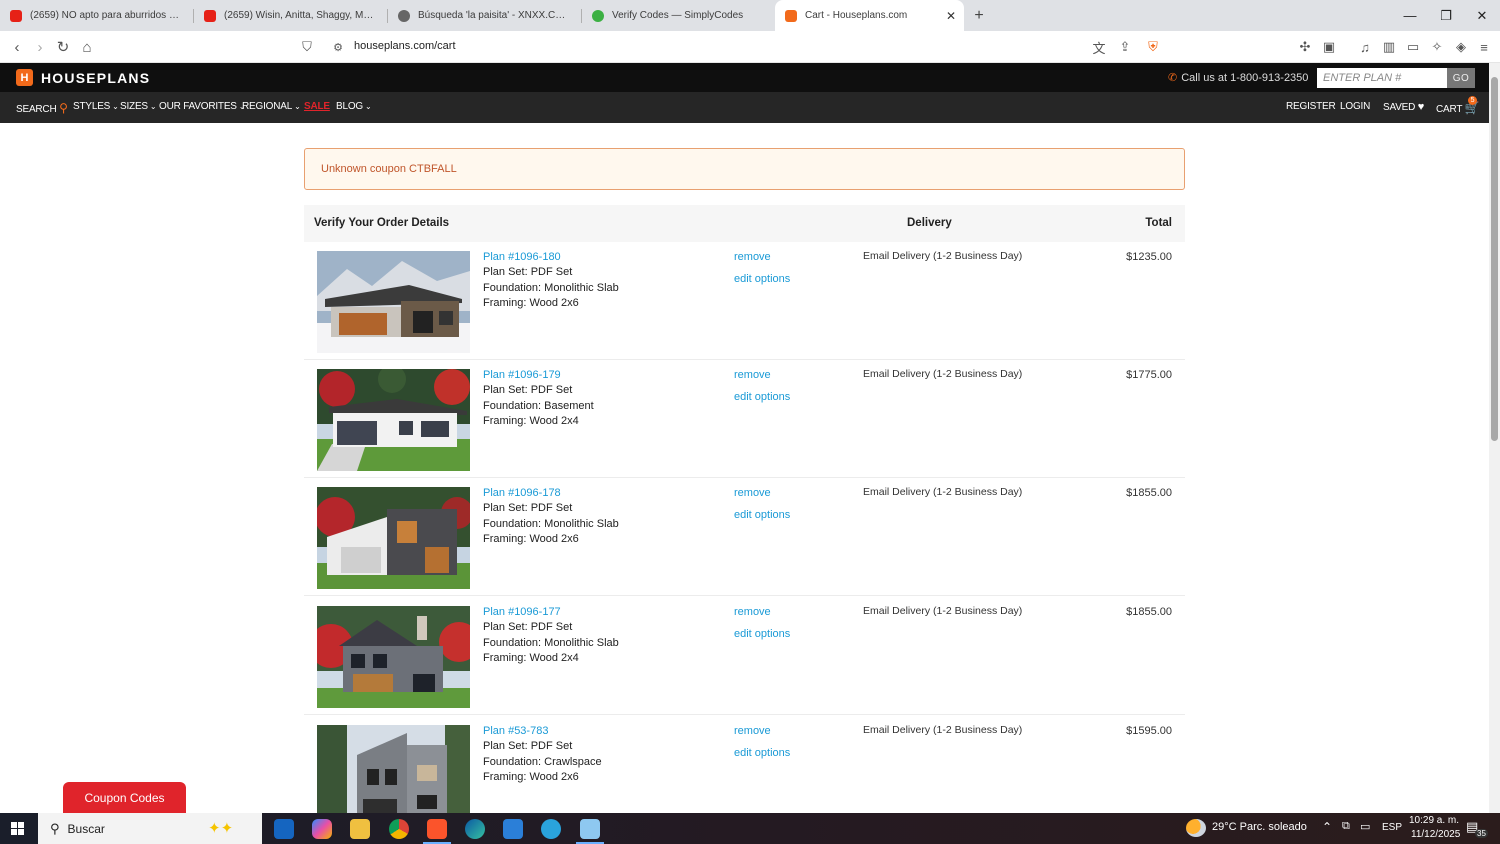 This screenshot has width=1500, height=844. Describe the element at coordinates (1458, 105) in the screenshot. I see `nav-cart: CART 🛒 5` at that location.